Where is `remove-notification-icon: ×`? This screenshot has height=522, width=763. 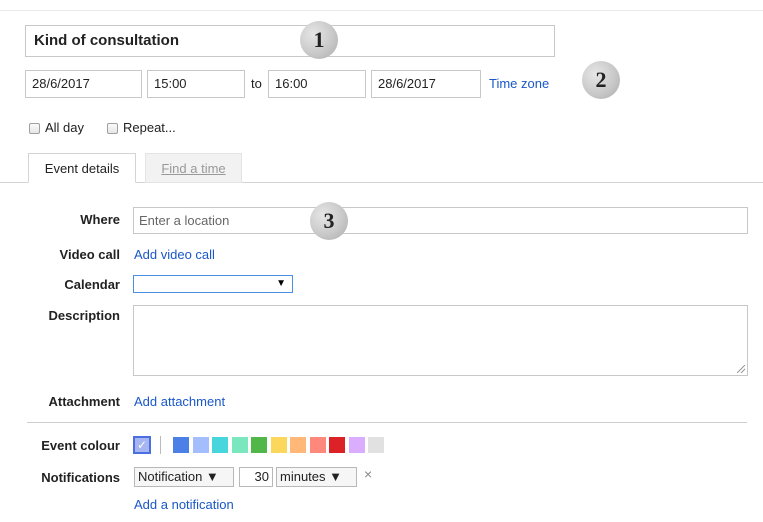 remove-notification-icon: × is located at coordinates (368, 474).